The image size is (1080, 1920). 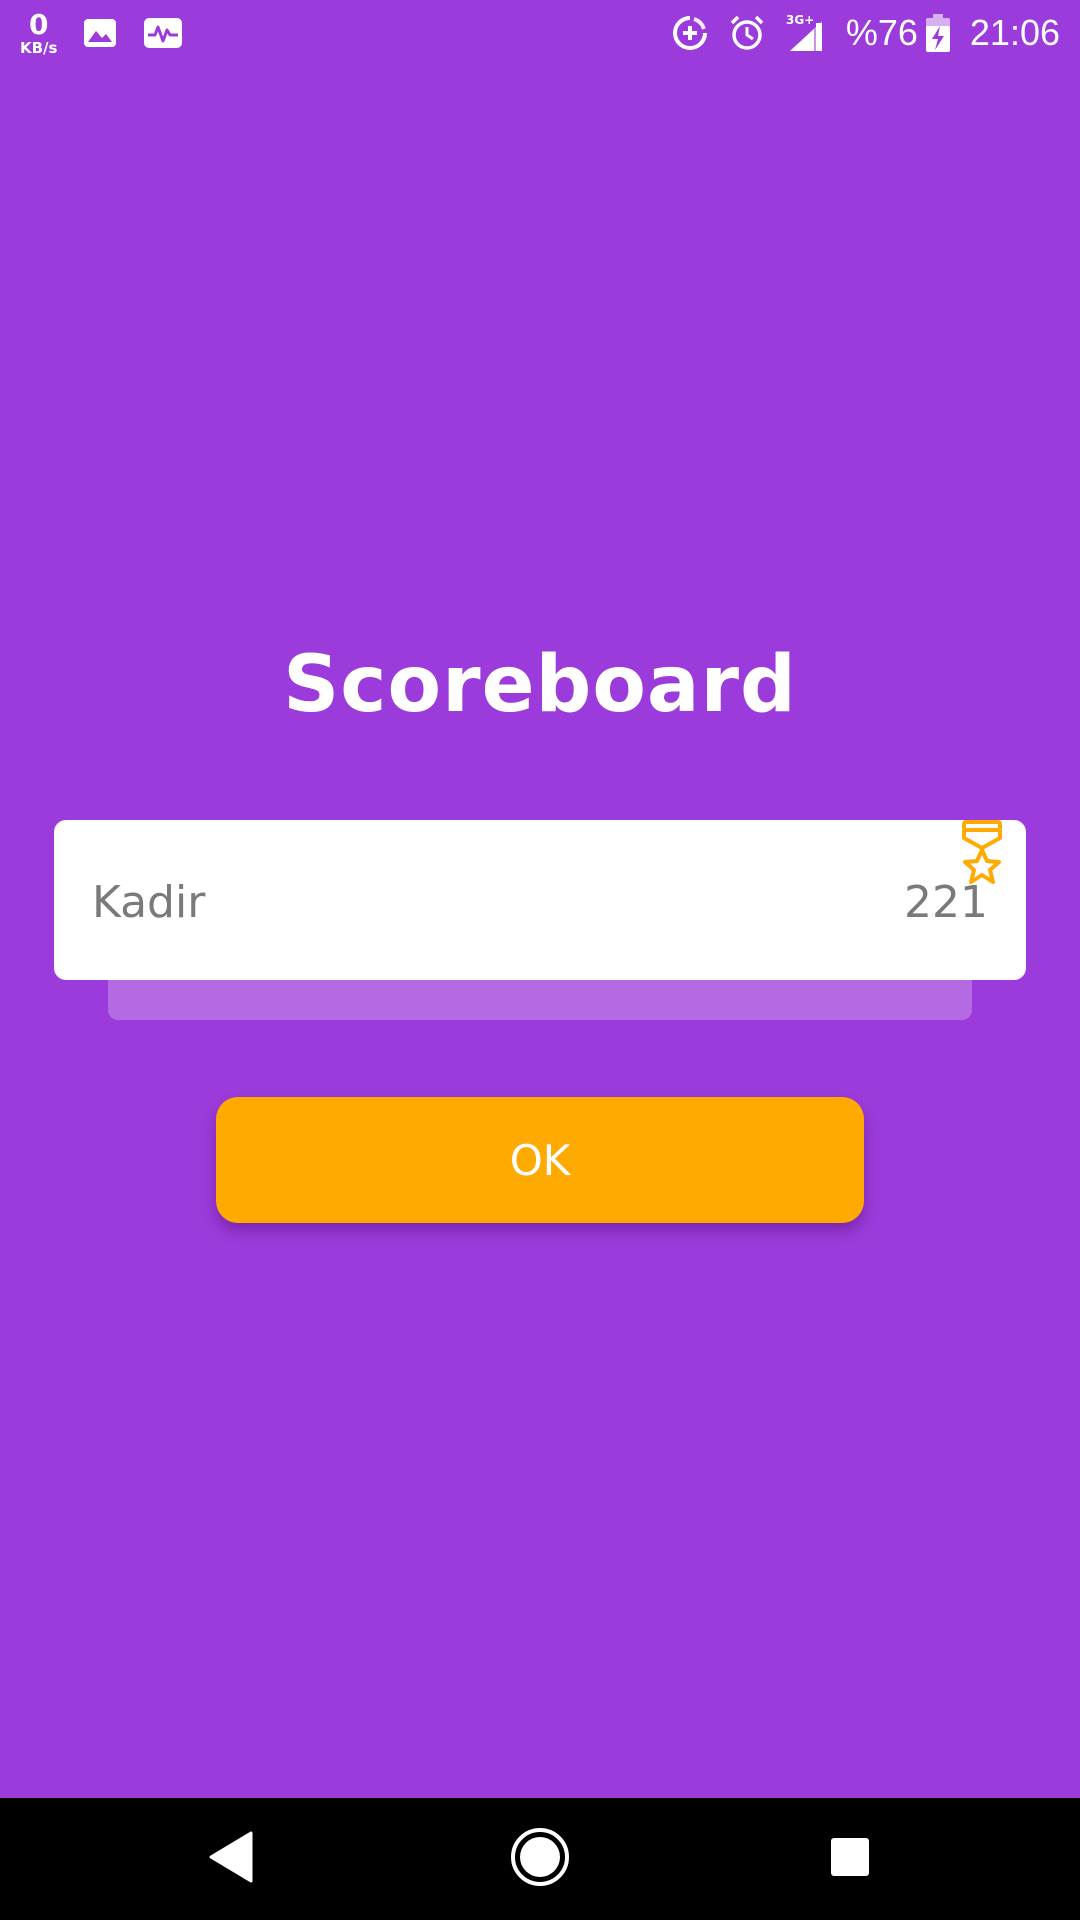 I want to click on status-bar-right: 3G+ %76 21:06, so click(x=866, y=33).